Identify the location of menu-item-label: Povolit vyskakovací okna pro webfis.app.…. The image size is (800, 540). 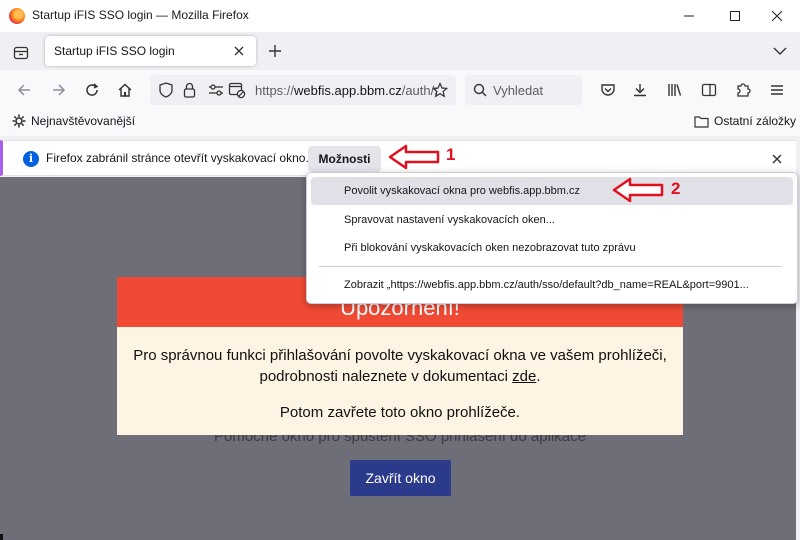
(462, 191).